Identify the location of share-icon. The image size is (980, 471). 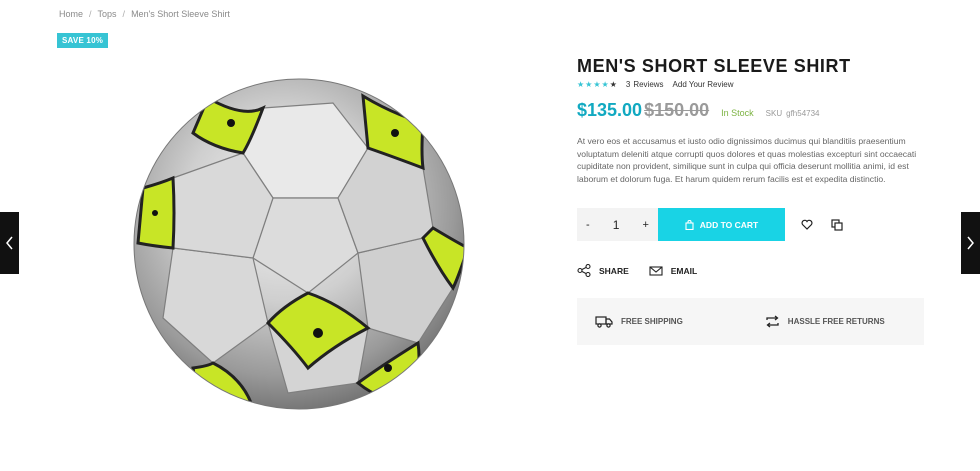
(584, 271).